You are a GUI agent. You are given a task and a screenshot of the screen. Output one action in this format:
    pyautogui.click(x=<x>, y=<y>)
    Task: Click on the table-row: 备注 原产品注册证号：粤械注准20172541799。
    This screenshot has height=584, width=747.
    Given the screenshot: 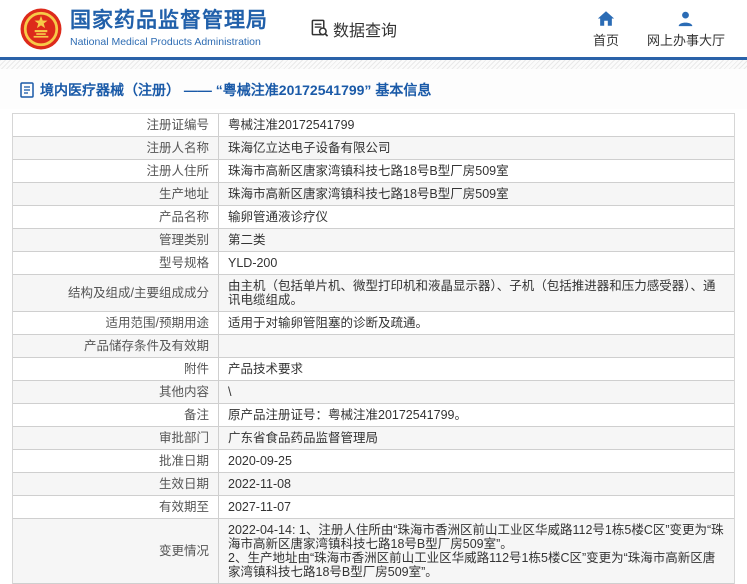 What is the action you would take?
    pyautogui.click(x=373, y=415)
    